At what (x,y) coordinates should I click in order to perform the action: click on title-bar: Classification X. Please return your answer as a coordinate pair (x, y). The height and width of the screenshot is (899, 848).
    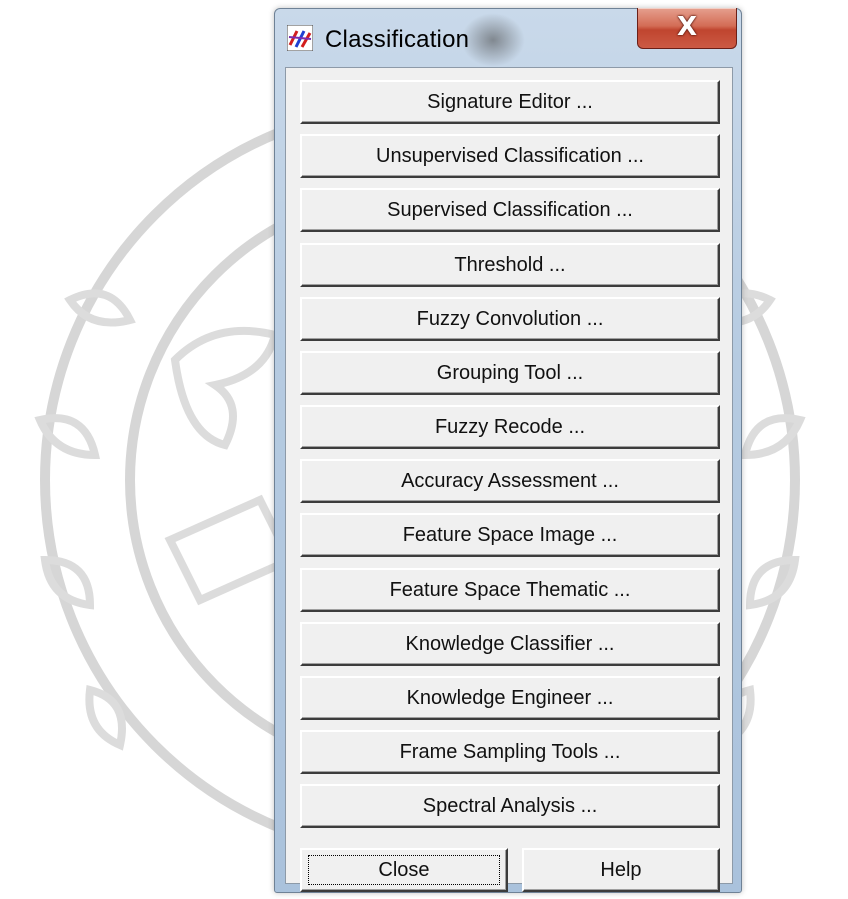
    Looking at the image, I should click on (508, 37).